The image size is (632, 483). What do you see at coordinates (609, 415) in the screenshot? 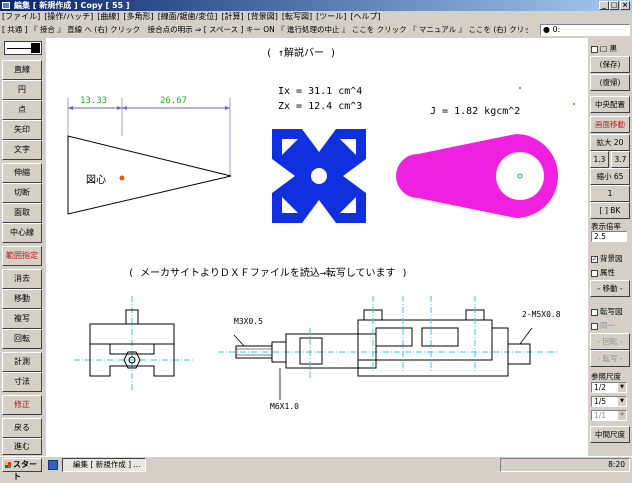
I see `scale-select-3: 1/1` at bounding box center [609, 415].